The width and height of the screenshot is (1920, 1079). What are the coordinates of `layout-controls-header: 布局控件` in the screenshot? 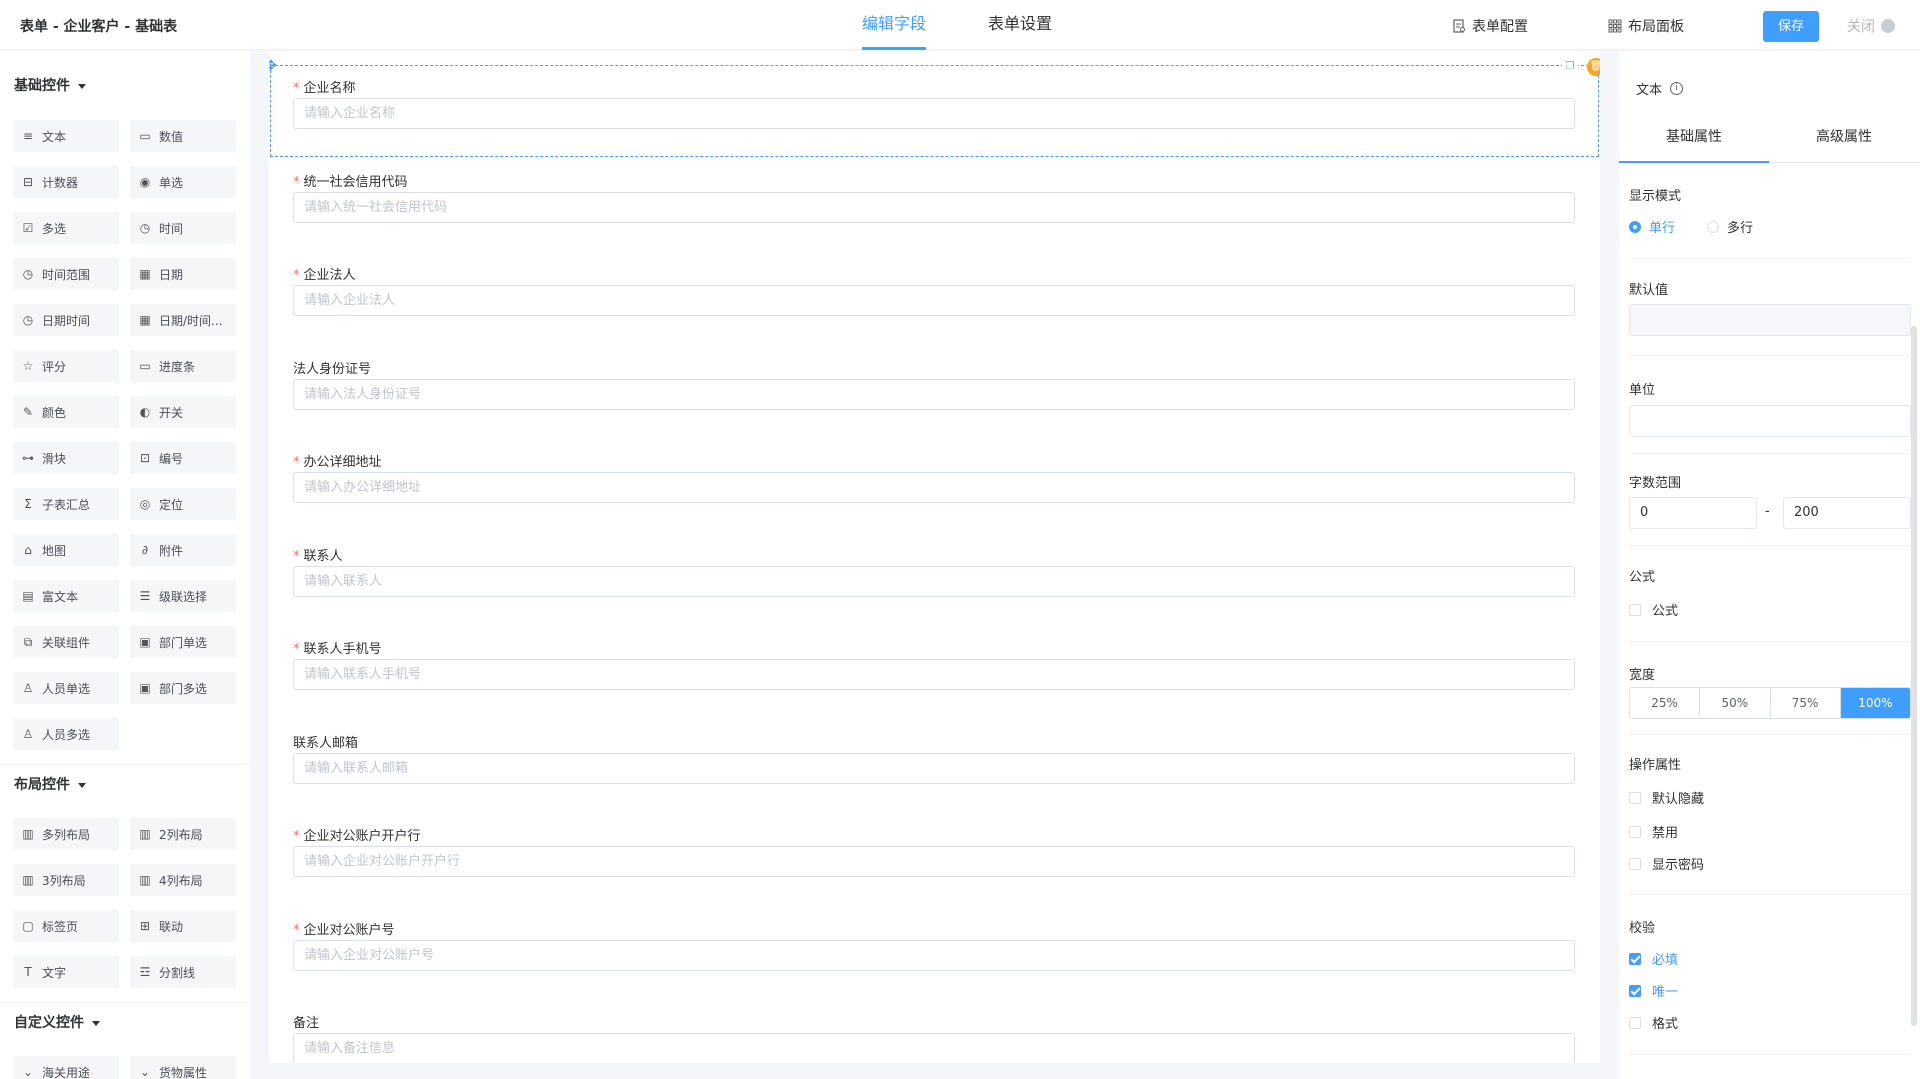 It's located at (125, 784).